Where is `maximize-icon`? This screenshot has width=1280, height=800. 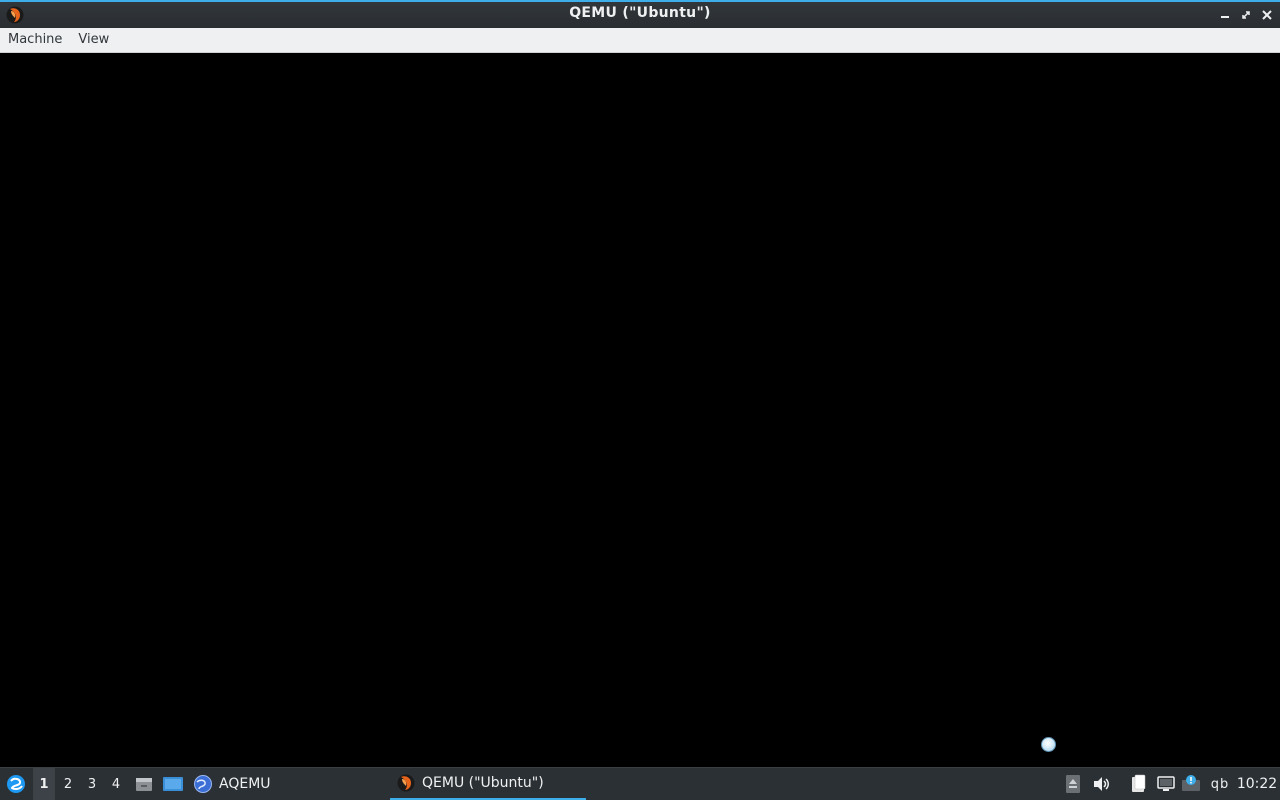
maximize-icon is located at coordinates (1246, 15).